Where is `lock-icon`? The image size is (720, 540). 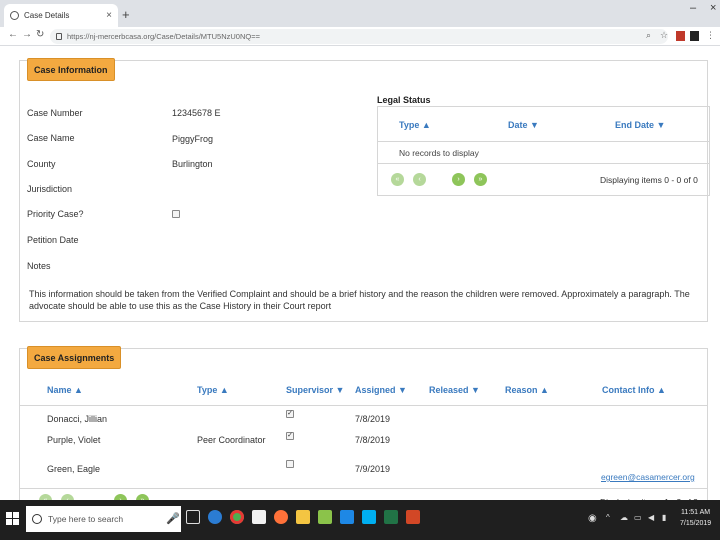
lock-icon is located at coordinates (59, 36).